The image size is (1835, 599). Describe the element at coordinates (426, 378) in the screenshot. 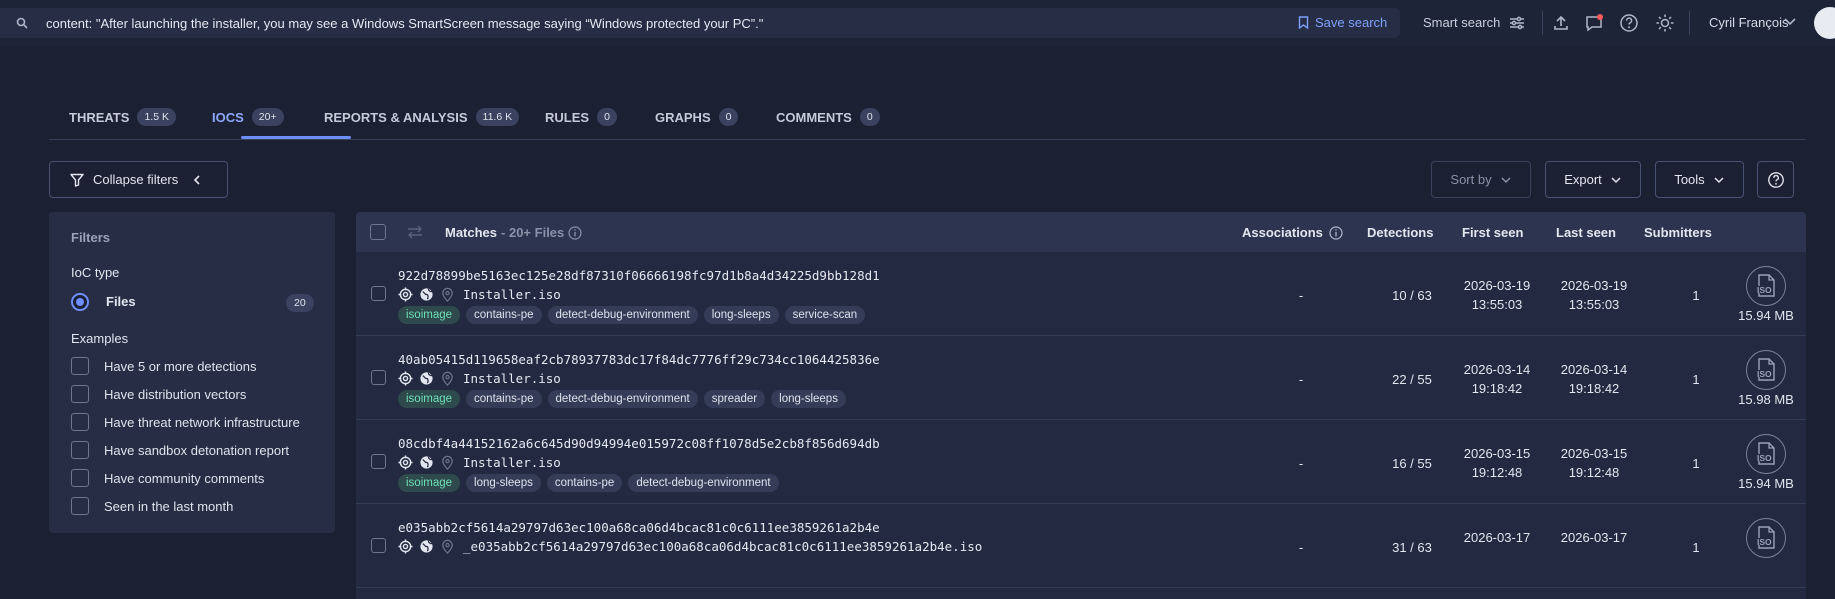

I see `globe-icon` at that location.